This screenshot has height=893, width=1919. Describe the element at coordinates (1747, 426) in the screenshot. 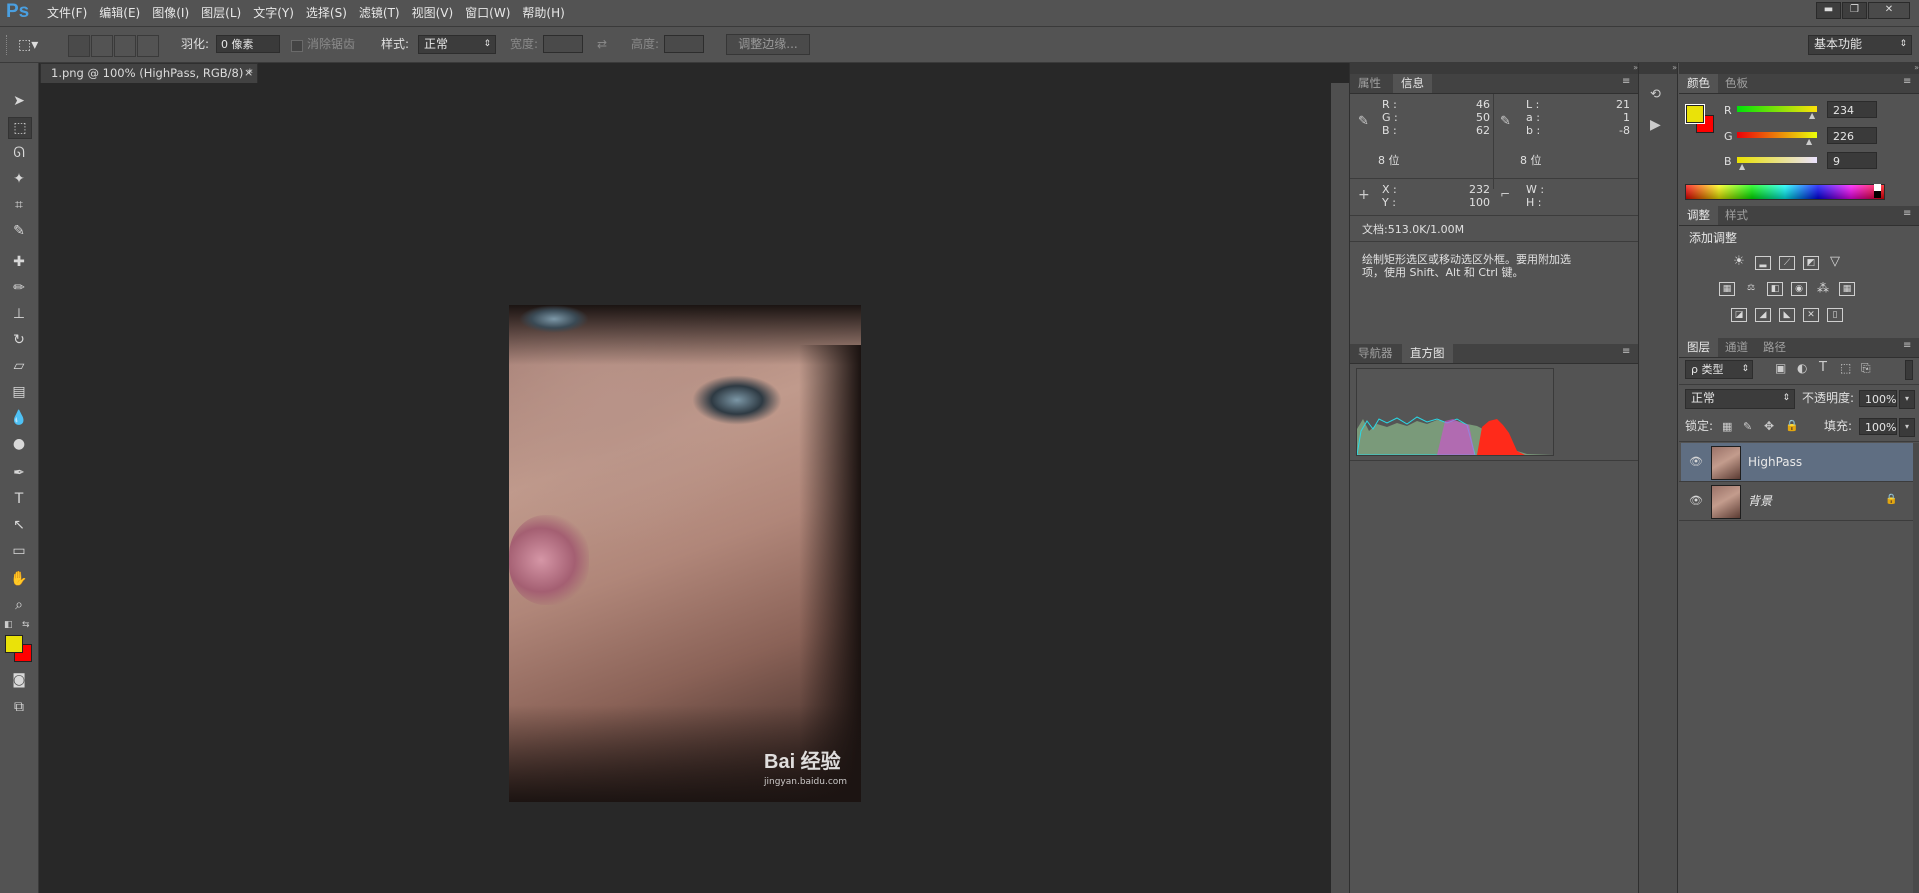

I see `lock-image-icon: ✎` at that location.